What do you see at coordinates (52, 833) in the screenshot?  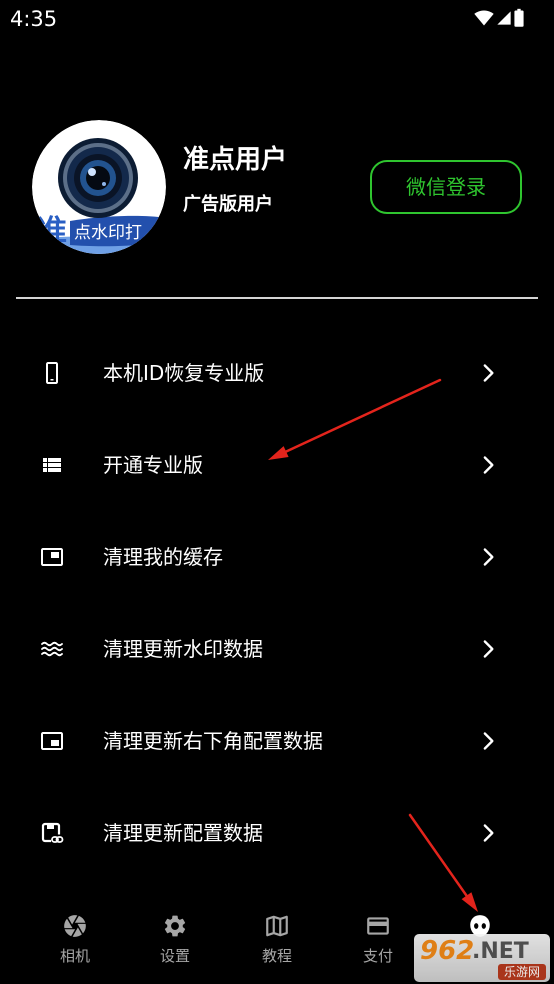 I see `config-link-icon` at bounding box center [52, 833].